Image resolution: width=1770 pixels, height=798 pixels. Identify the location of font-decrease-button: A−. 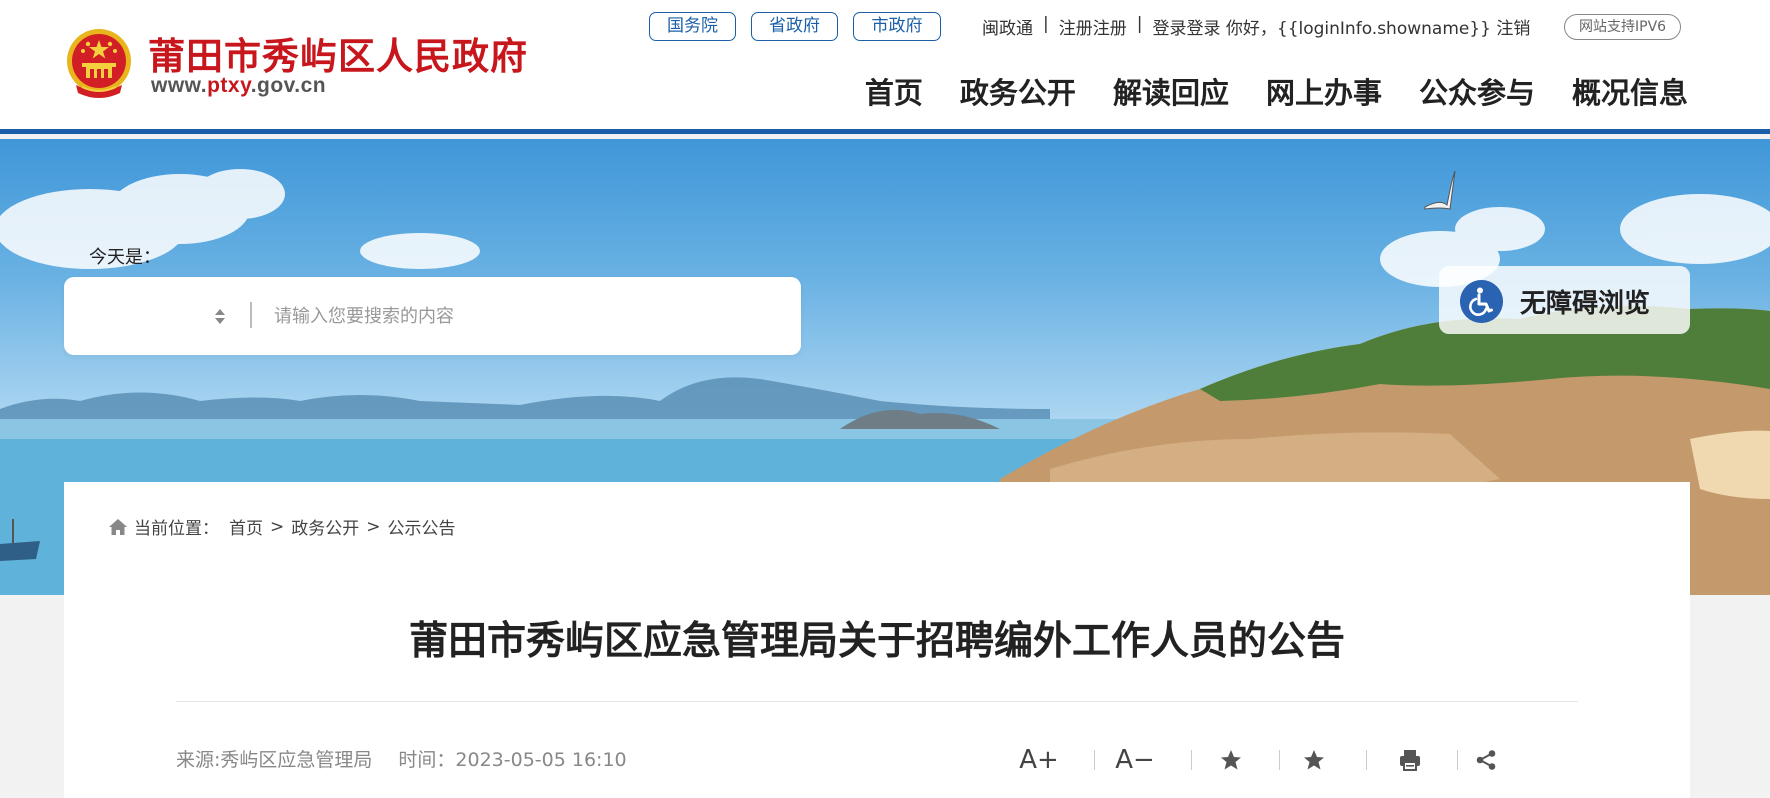
(1135, 760).